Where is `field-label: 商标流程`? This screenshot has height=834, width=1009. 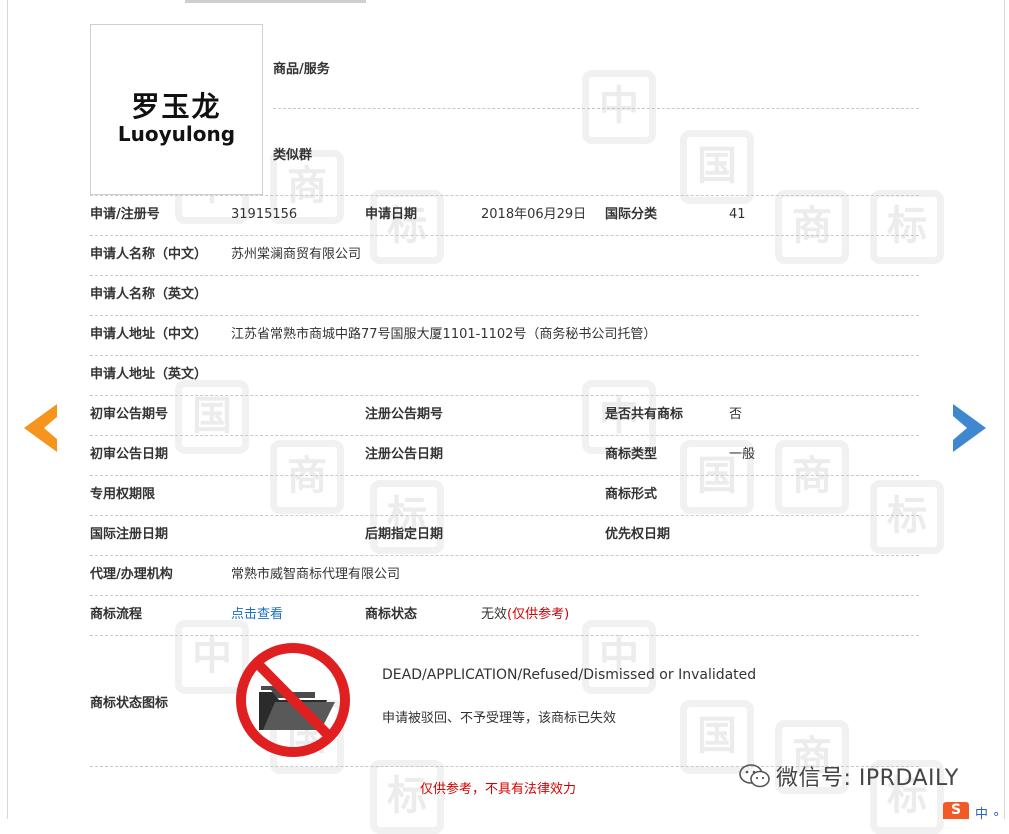
field-label: 商标流程 is located at coordinates (116, 615).